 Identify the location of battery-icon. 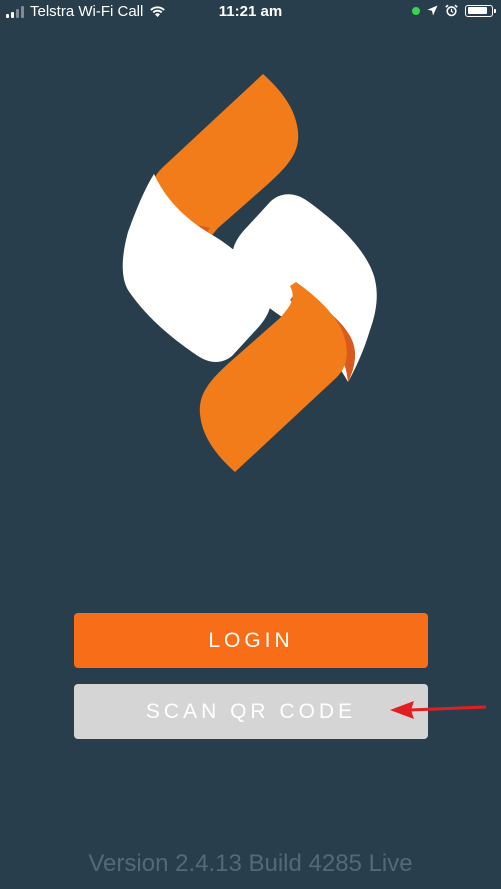
(480, 10).